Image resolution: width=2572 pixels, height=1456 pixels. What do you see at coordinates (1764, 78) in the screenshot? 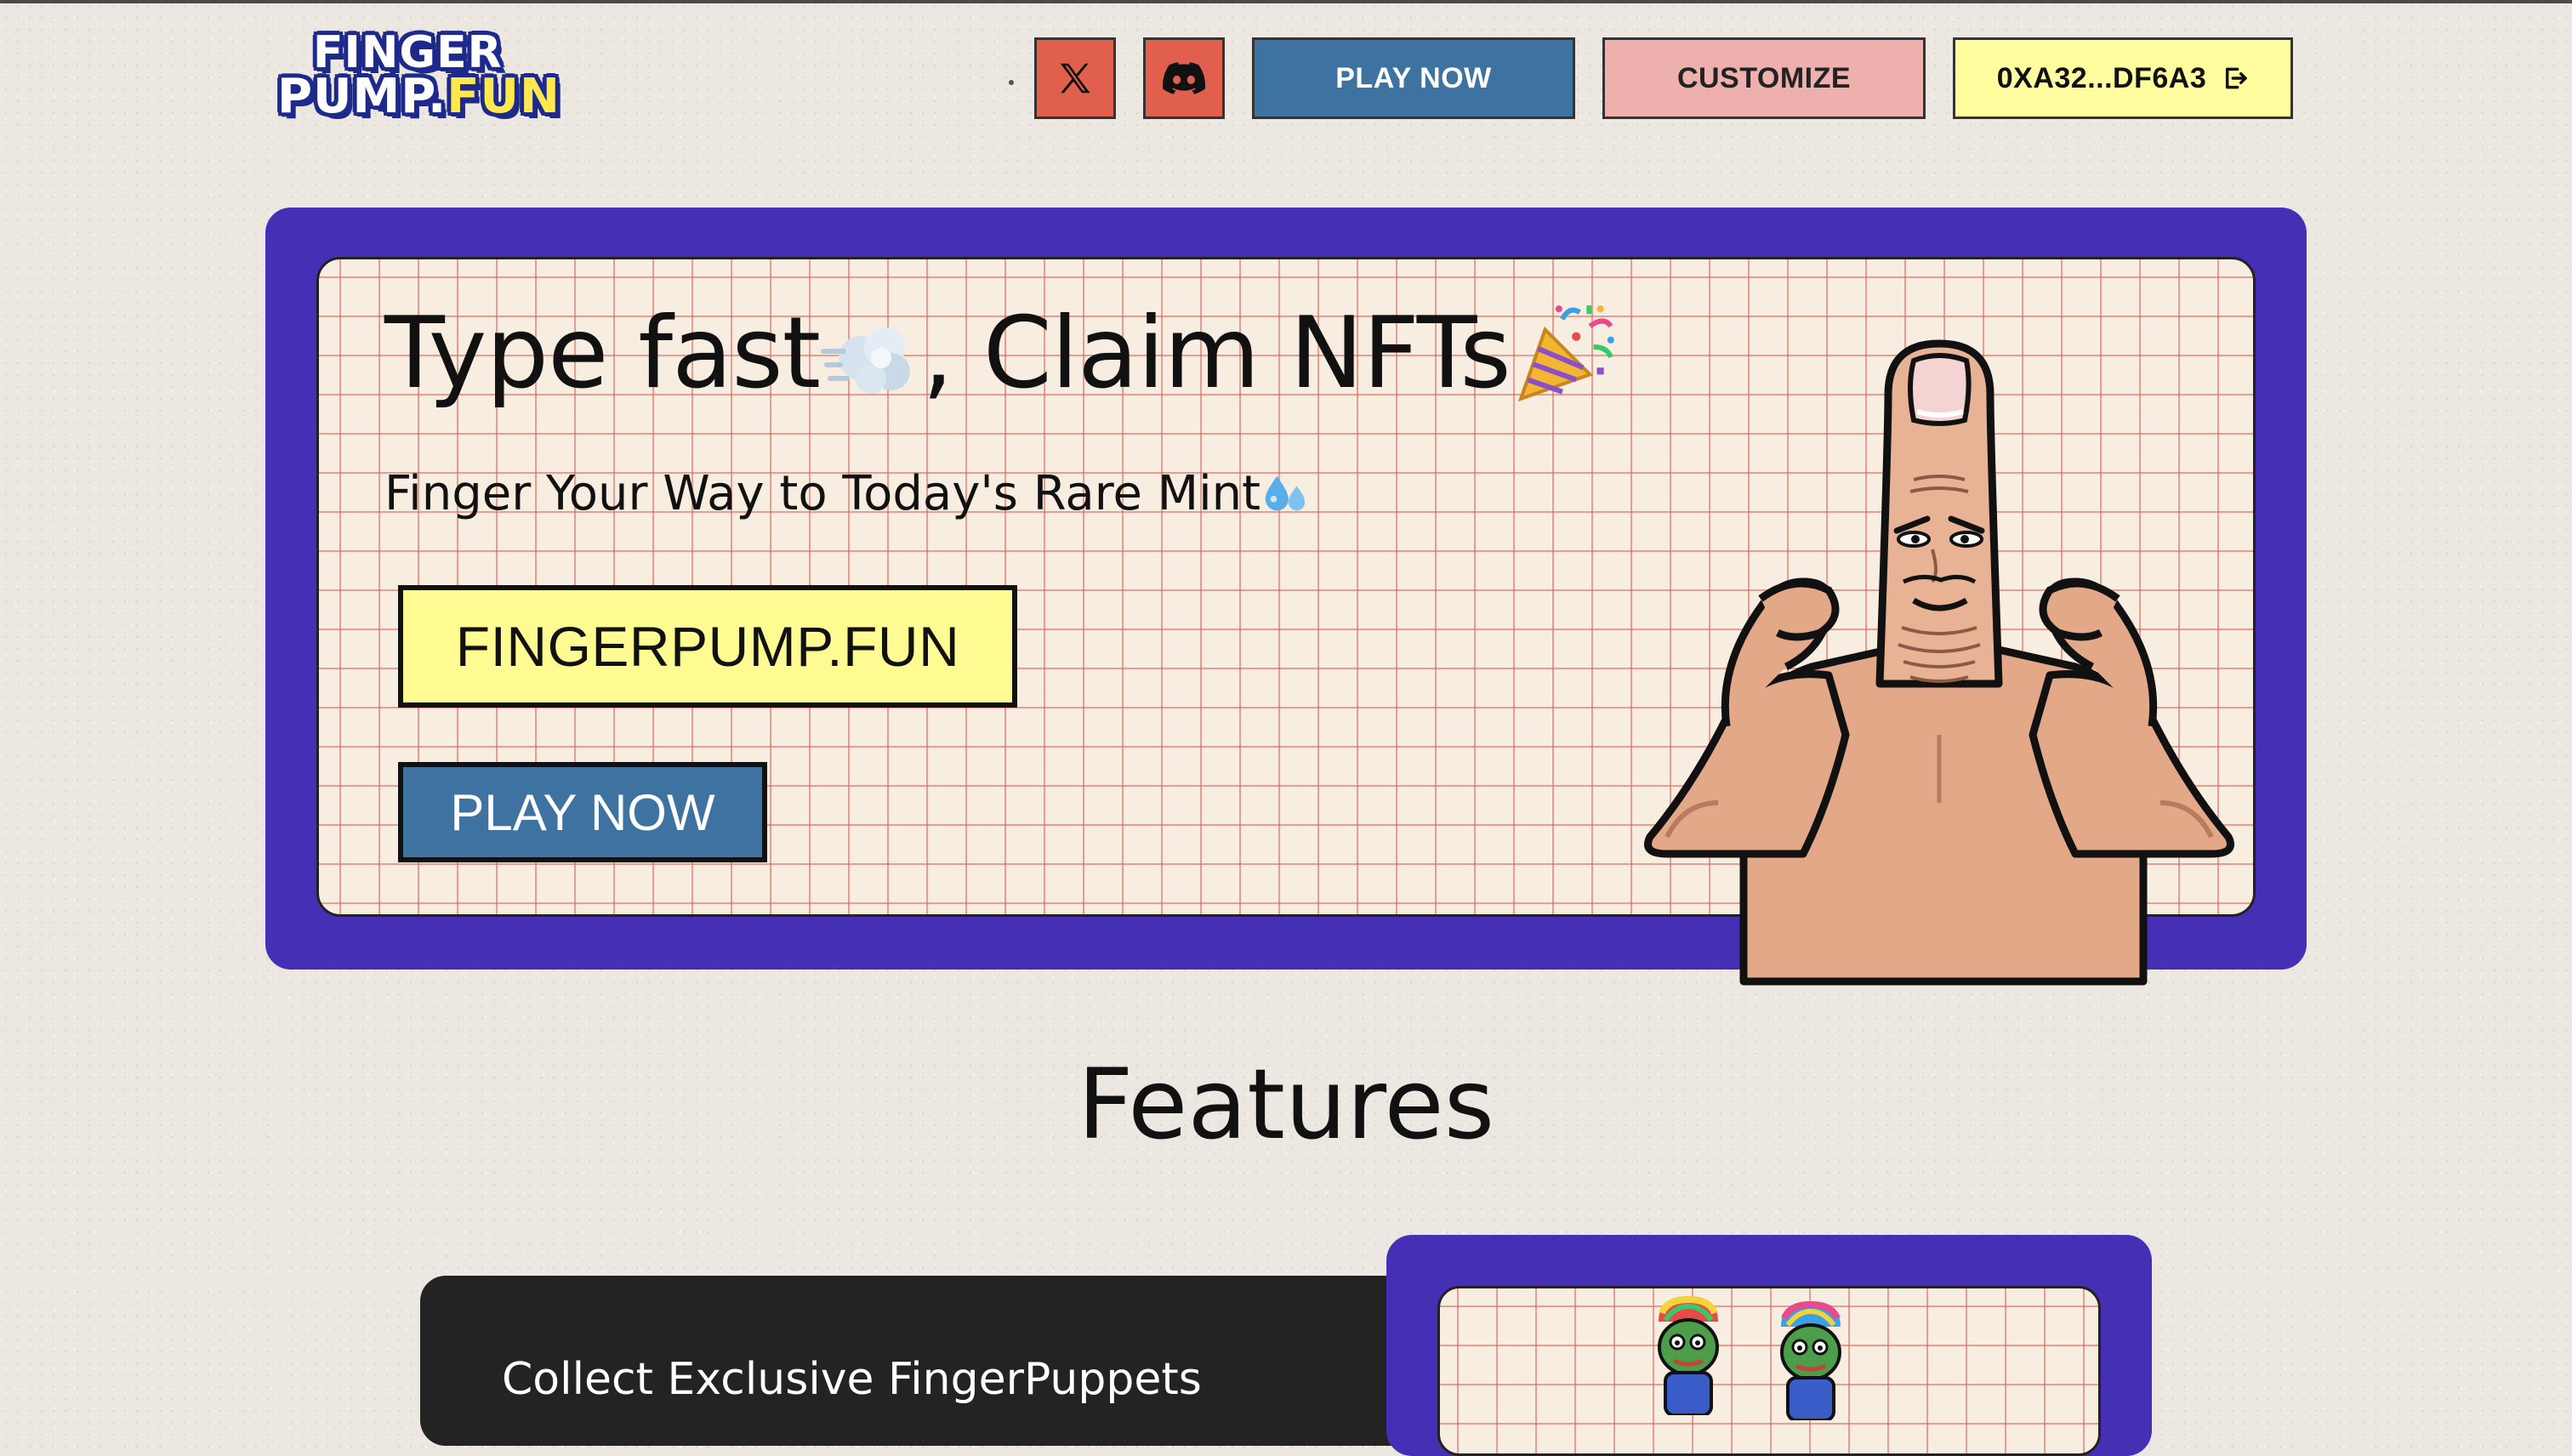
I see `customize-button: CUSTOMIZE` at bounding box center [1764, 78].